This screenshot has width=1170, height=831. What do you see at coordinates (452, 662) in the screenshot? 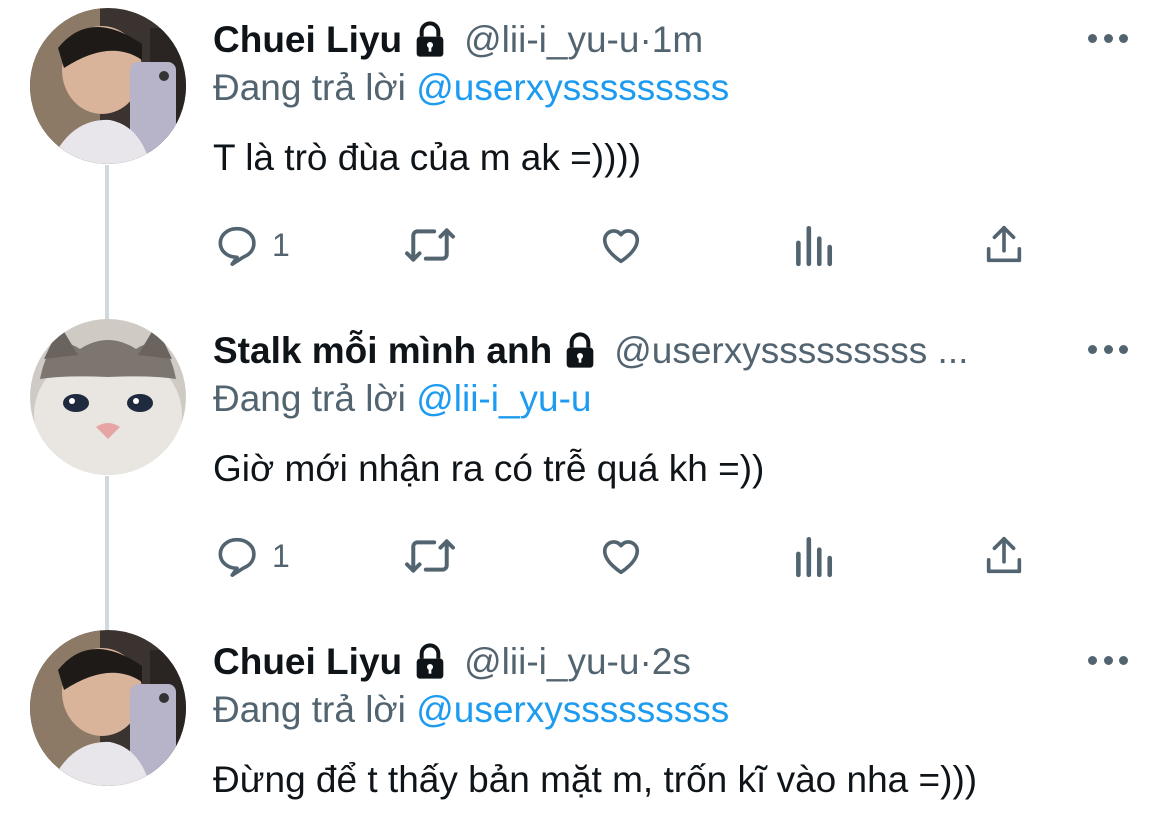
I see `tweet-header: Chuei Liyu @lii-i_yu-u · 2s` at bounding box center [452, 662].